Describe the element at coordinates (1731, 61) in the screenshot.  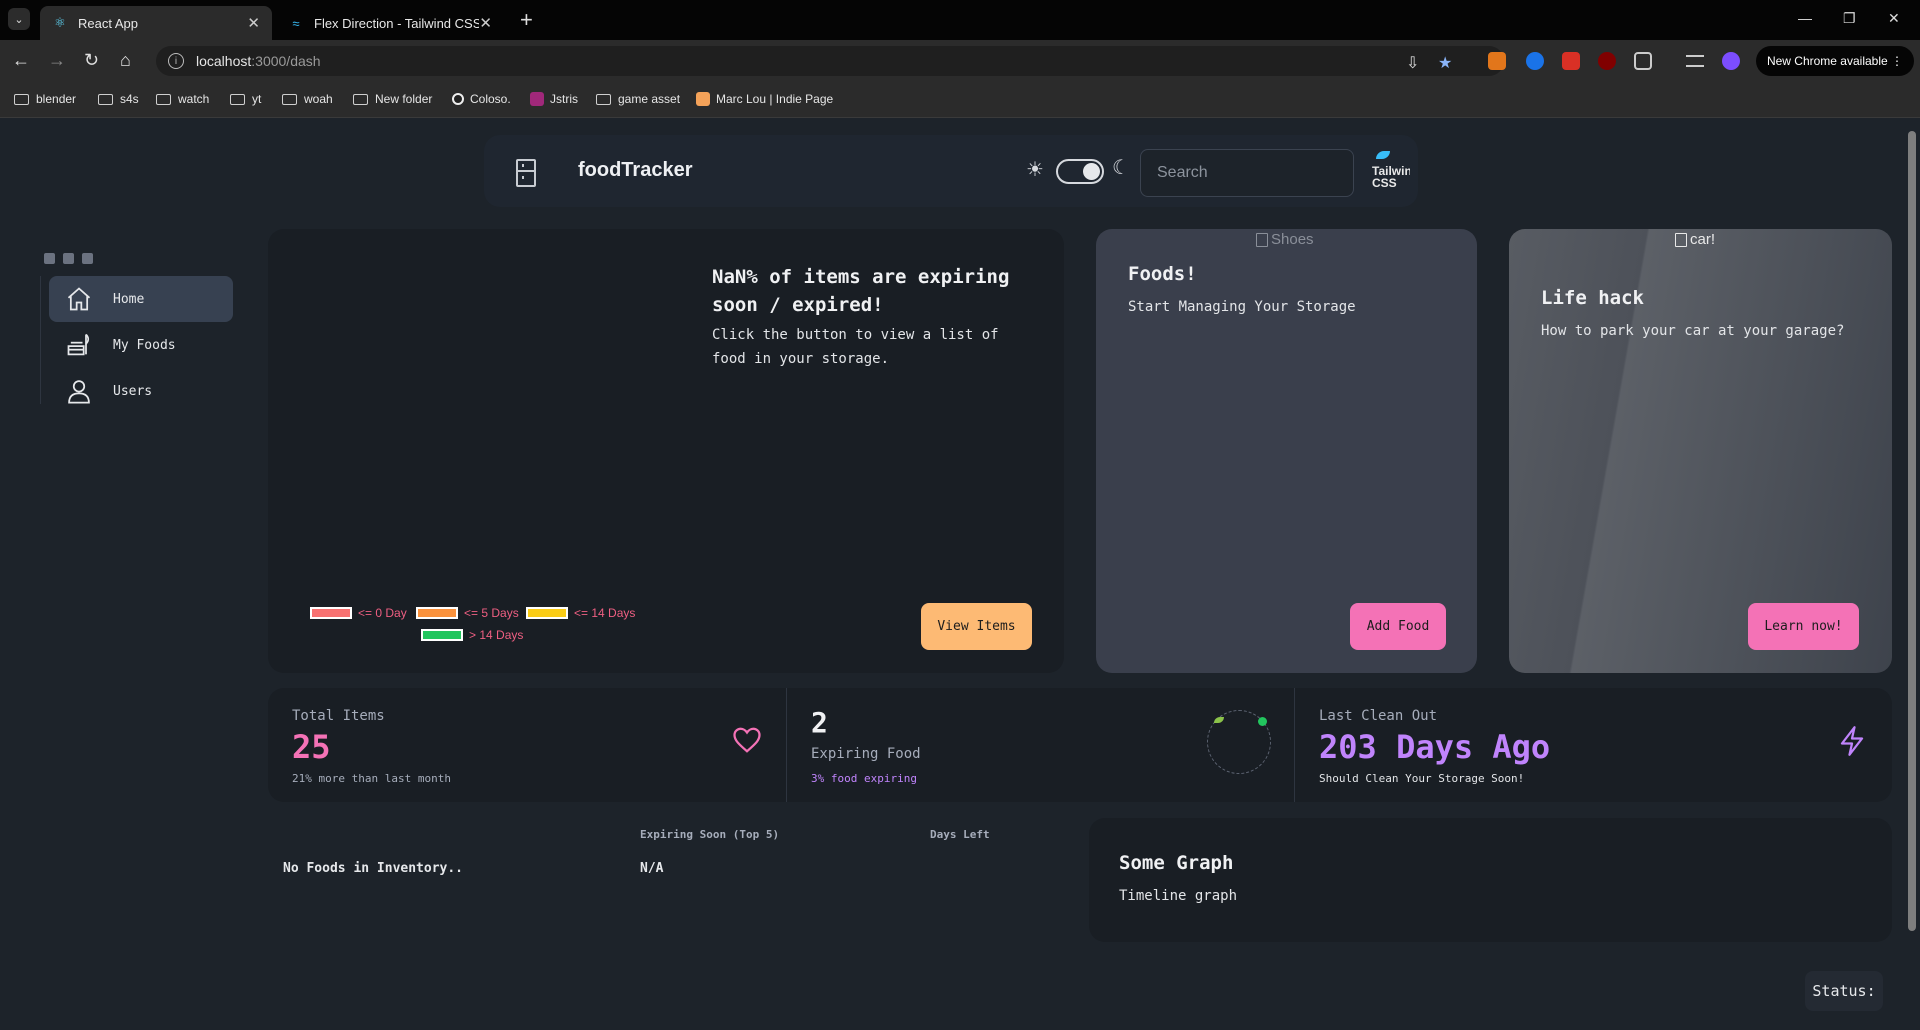
I see `profile-avatar-icon` at that location.